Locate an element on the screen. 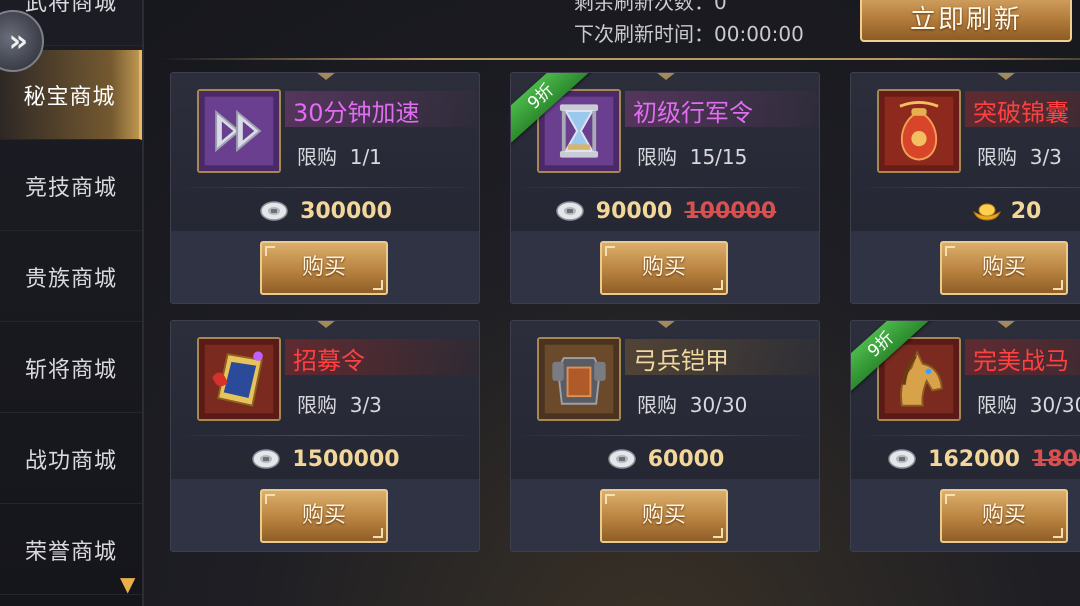 The height and width of the screenshot is (606, 1080). shop-item-card: 9折 初级行军令 限购 15/15 90000 100000 购买 is located at coordinates (665, 188).